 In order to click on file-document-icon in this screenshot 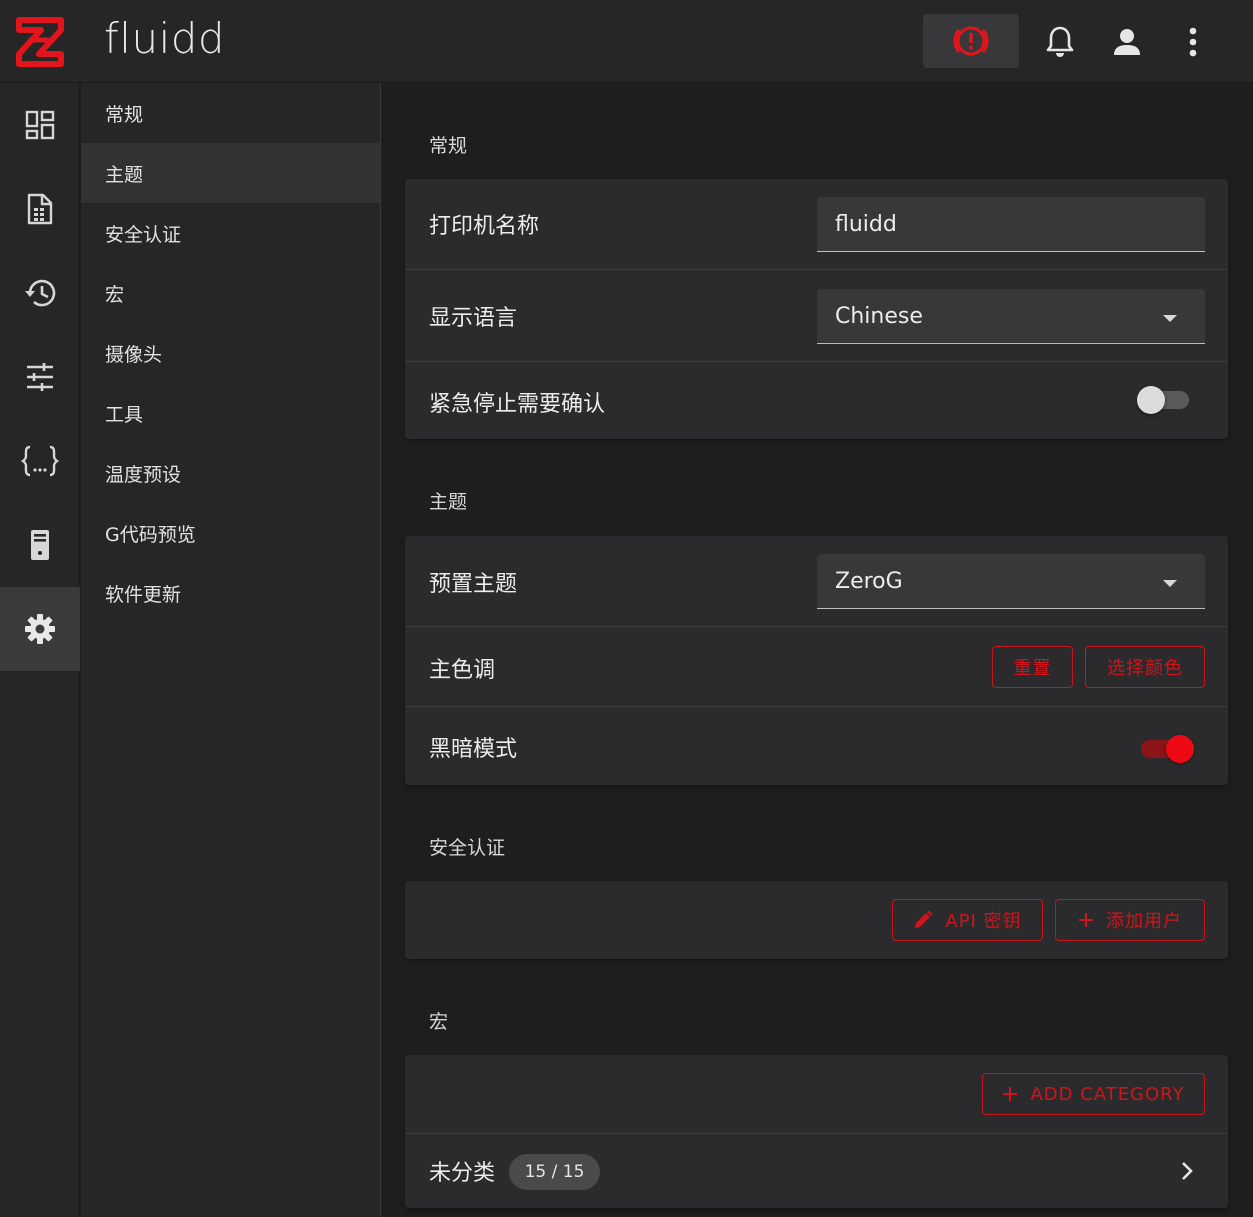, I will do `click(40, 209)`.